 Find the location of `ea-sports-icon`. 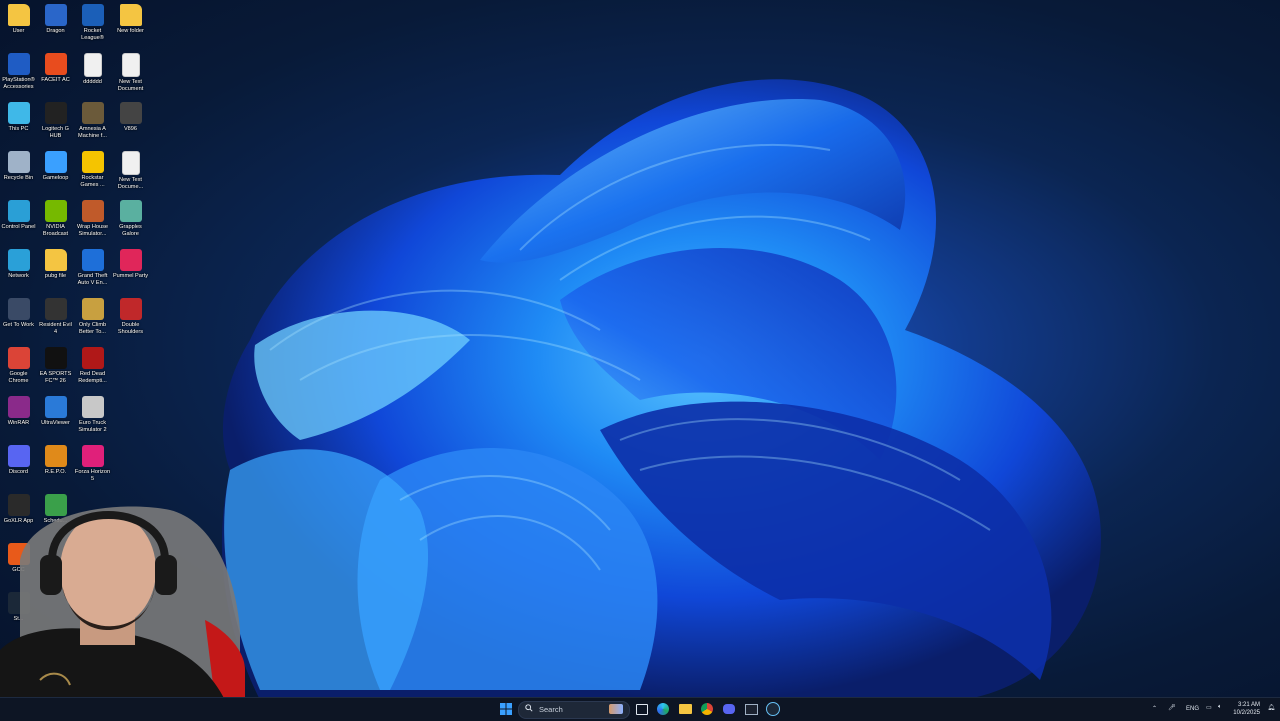

ea-sports-icon is located at coordinates (55, 358).